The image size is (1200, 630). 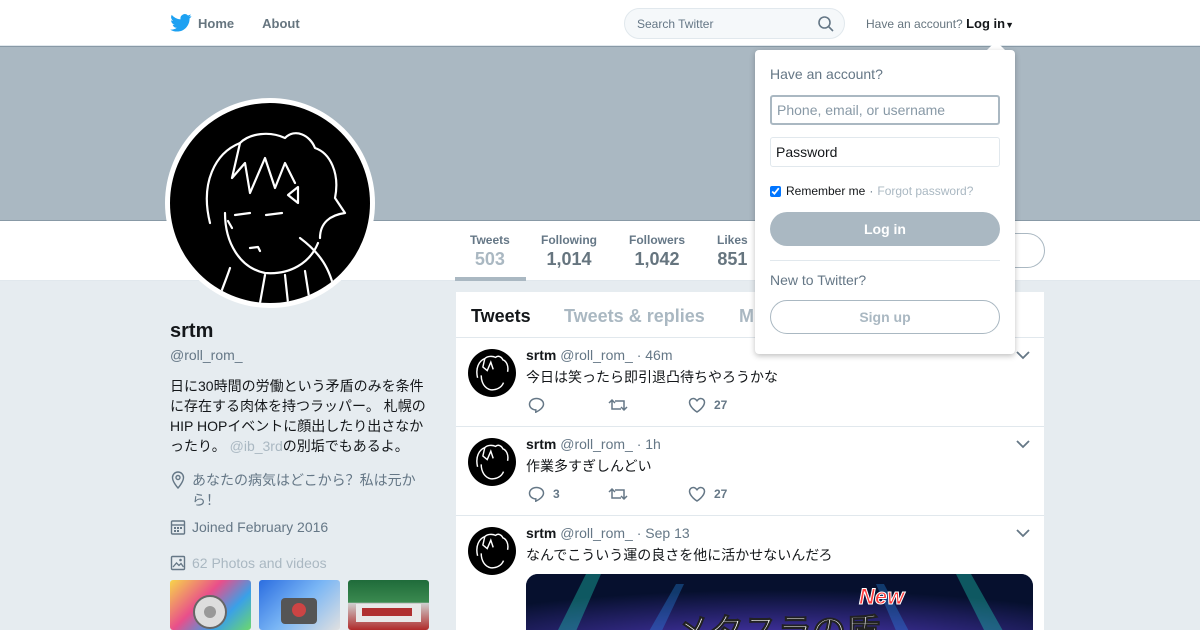 I want to click on tweet-timestamp: · 1h, so click(x=649, y=444).